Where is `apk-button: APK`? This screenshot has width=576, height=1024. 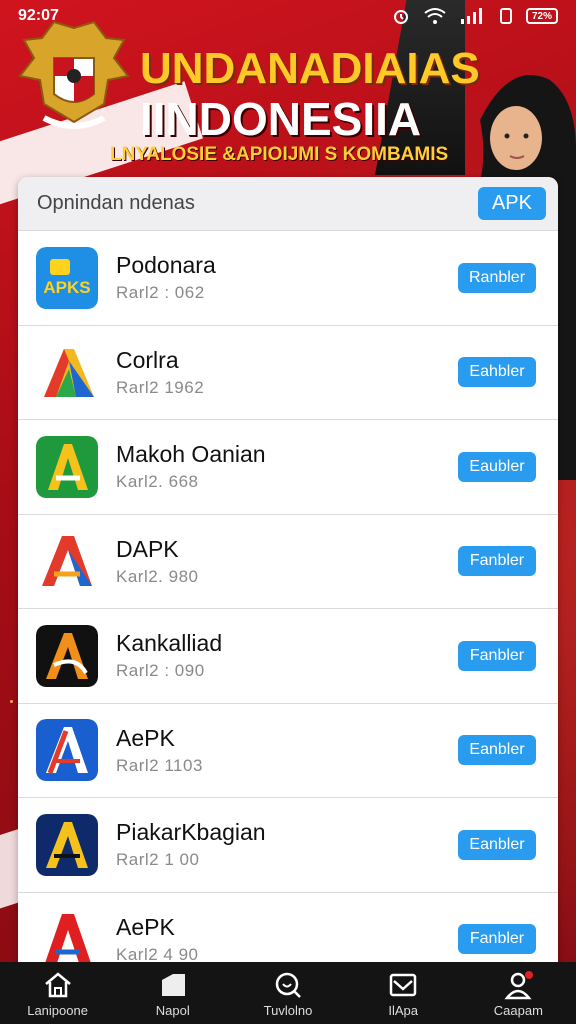
apk-button: APK is located at coordinates (511, 203).